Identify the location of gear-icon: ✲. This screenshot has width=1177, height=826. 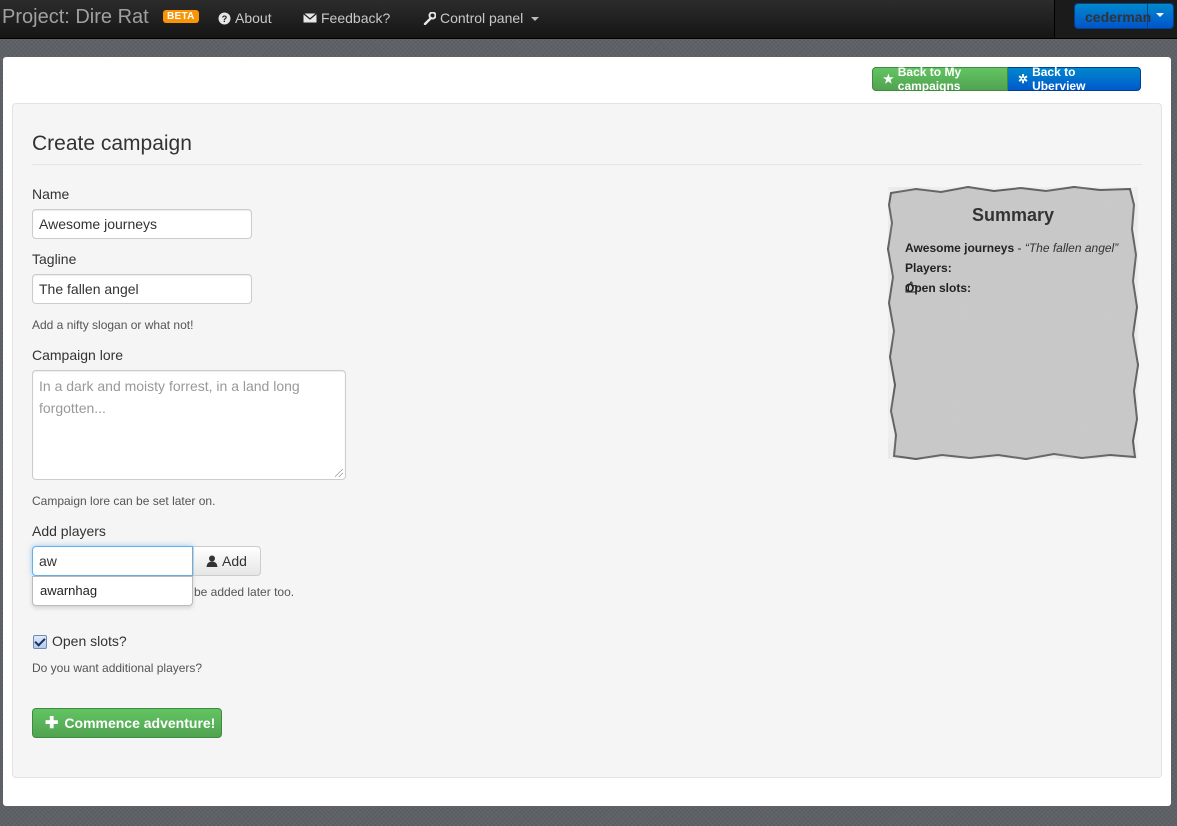
(1023, 79).